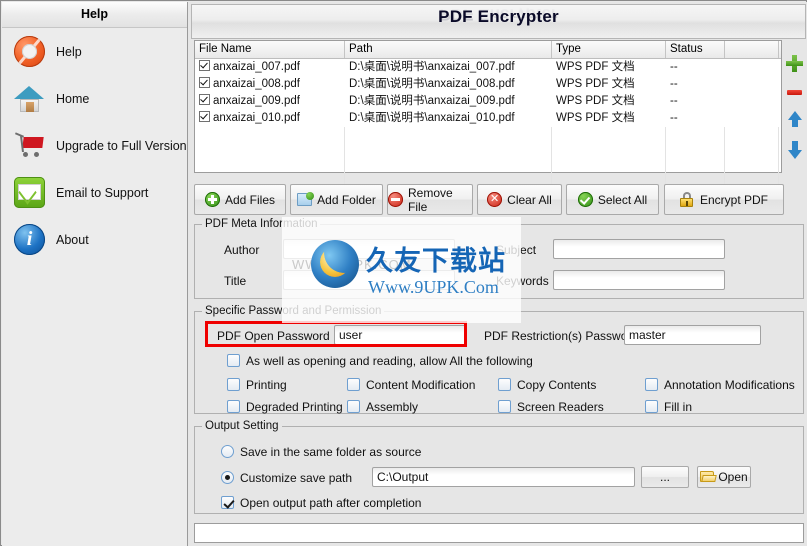  Describe the element at coordinates (233, 384) in the screenshot. I see `permission-checkbox-printing` at that location.